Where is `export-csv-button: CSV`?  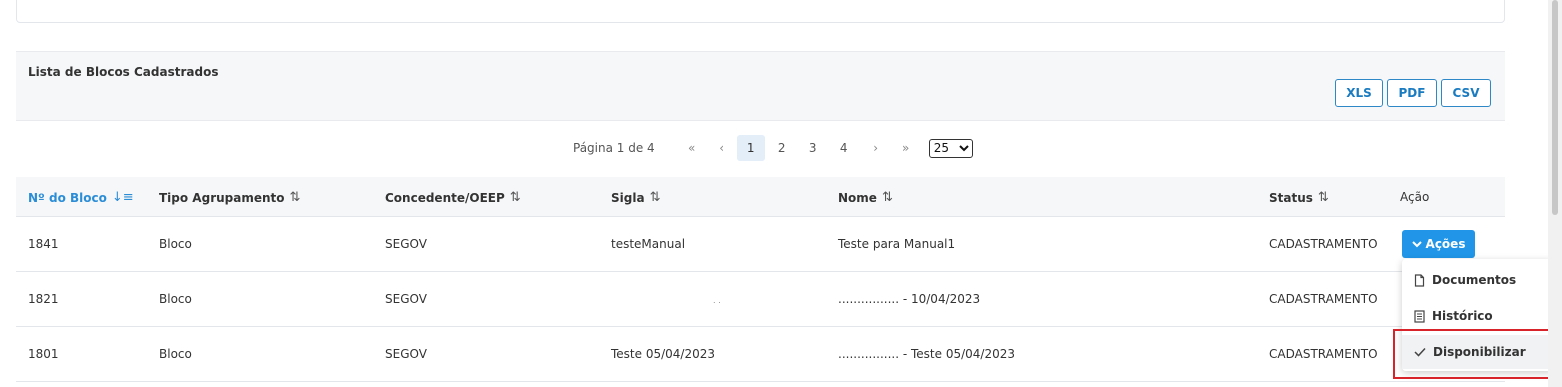 export-csv-button: CSV is located at coordinates (1466, 93).